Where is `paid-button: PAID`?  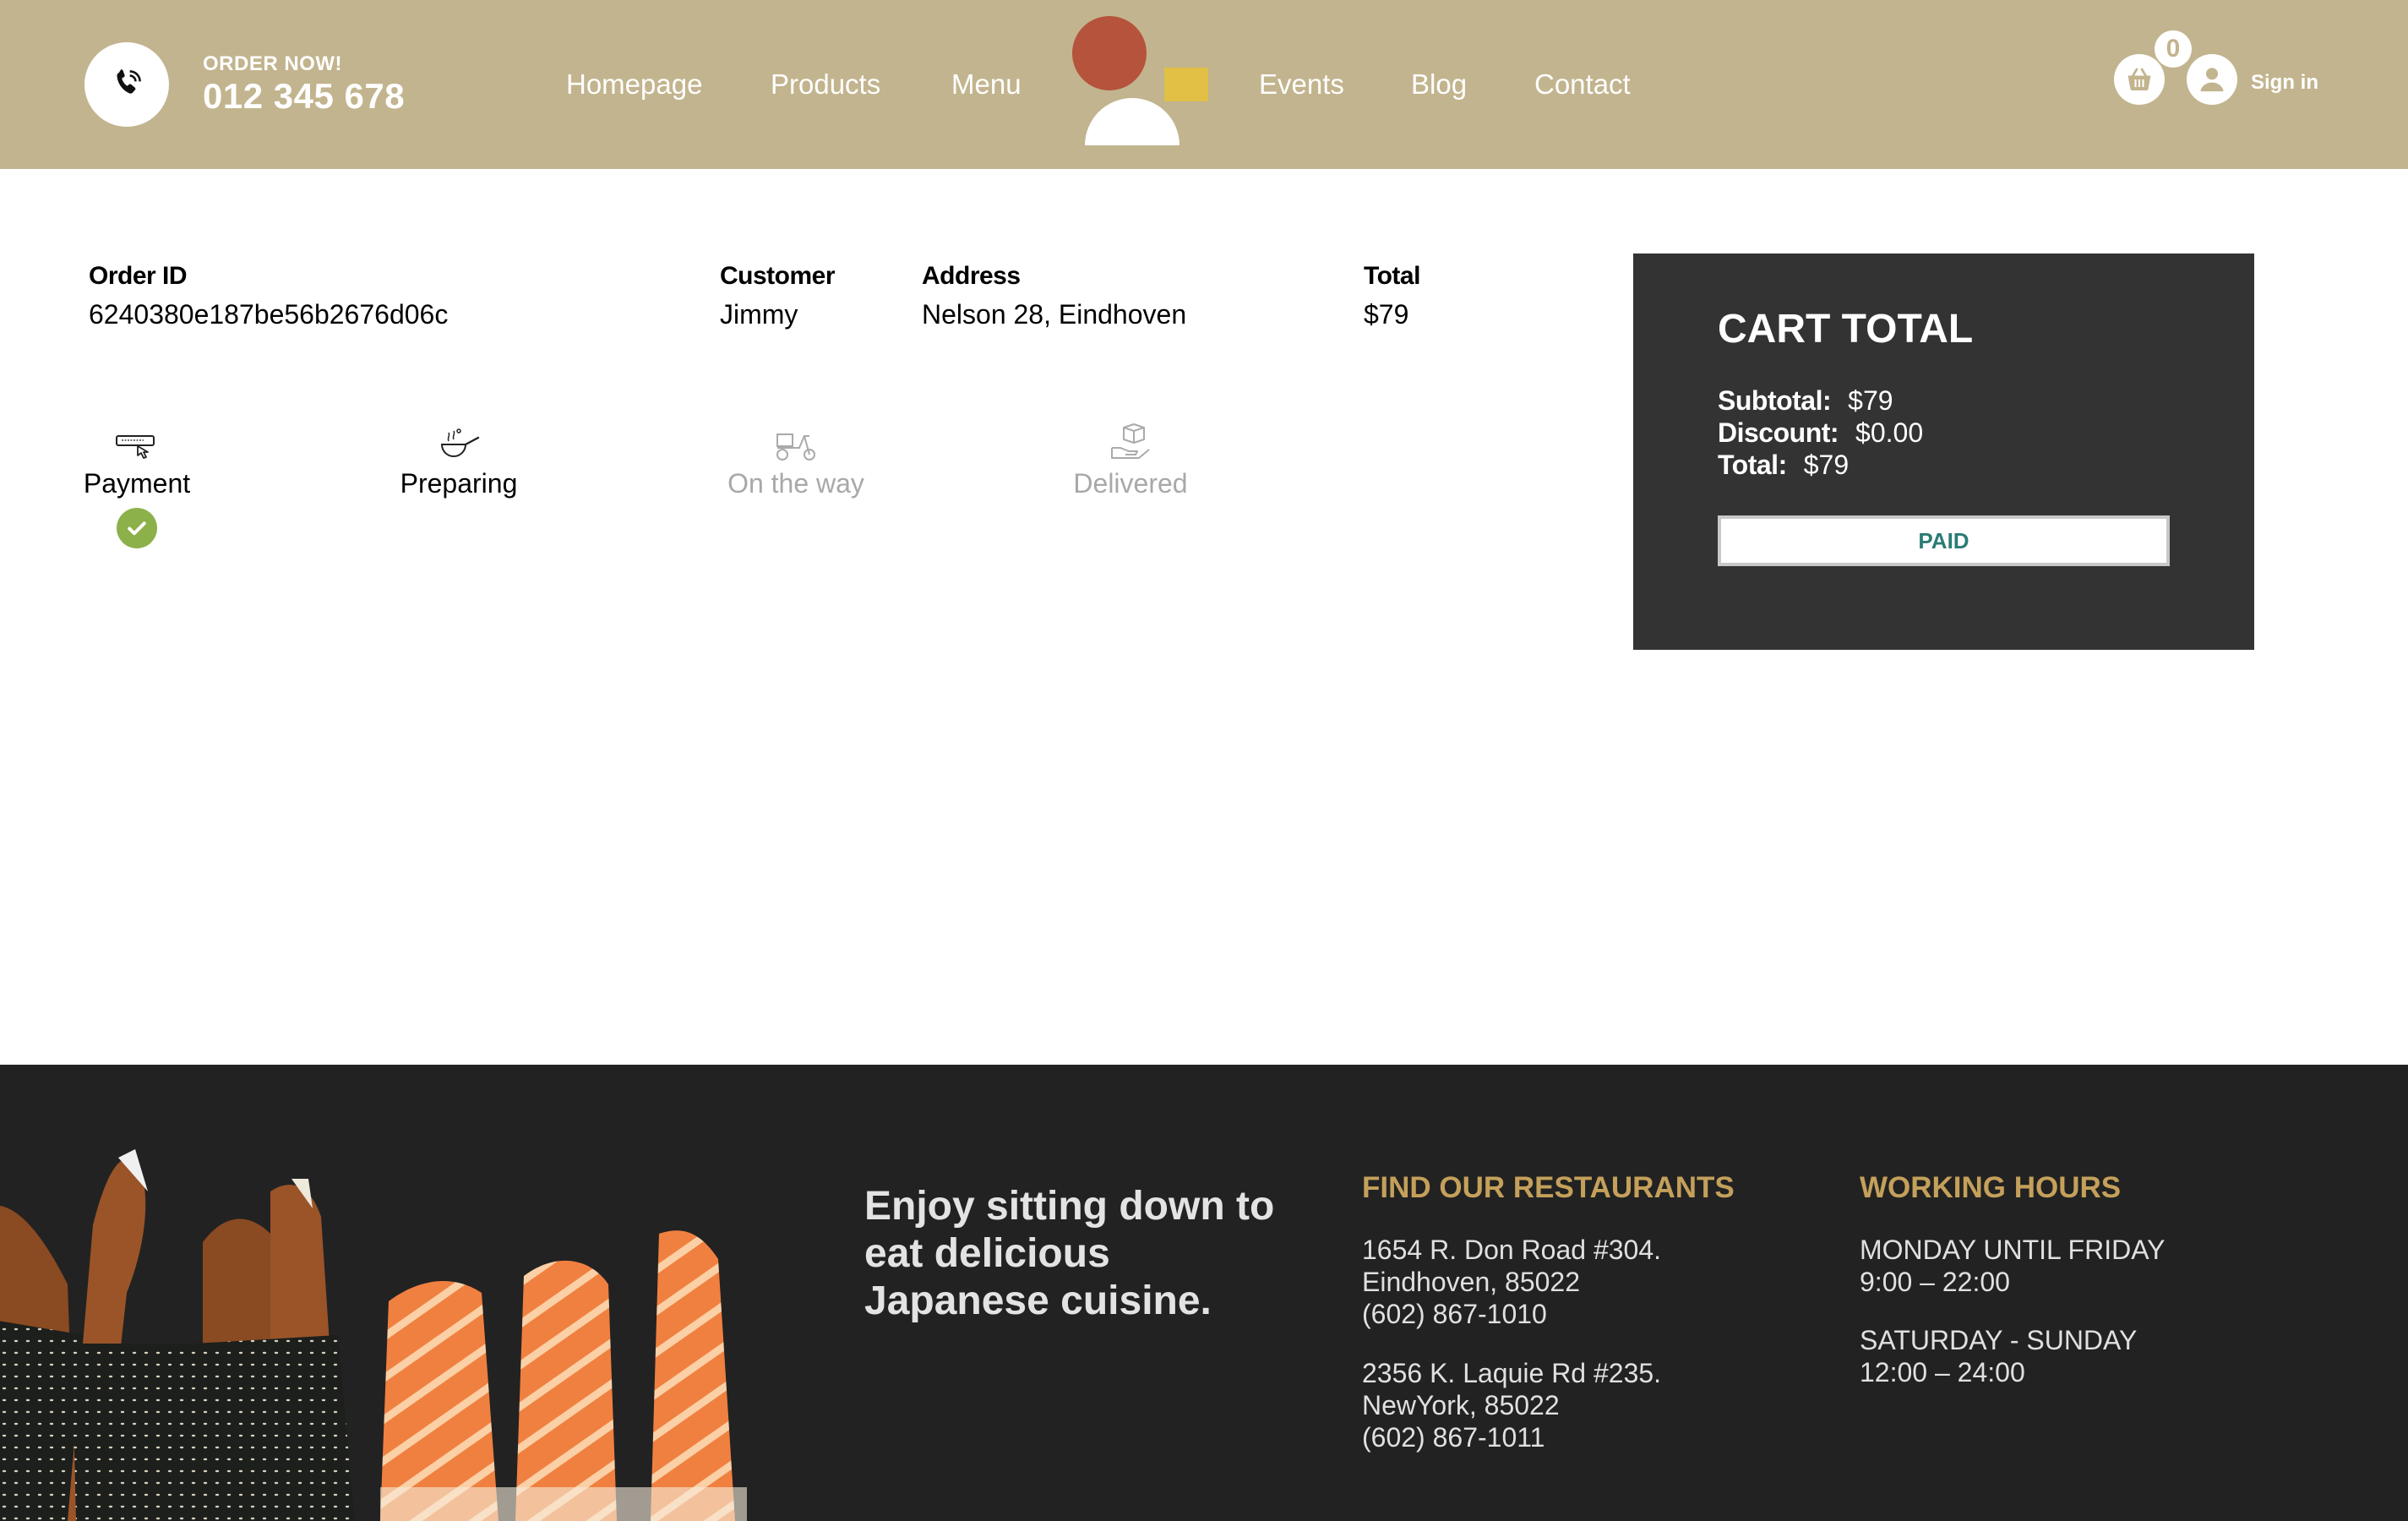 paid-button: PAID is located at coordinates (1944, 540).